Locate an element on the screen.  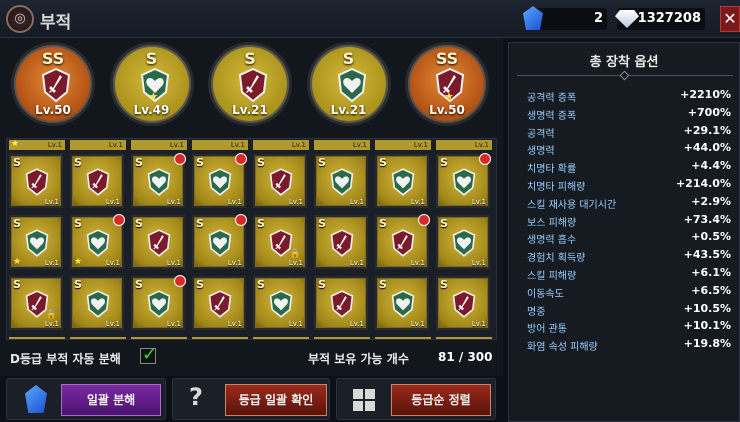
stat-row: 이동속도 +6.5% is located at coordinates (625, 292).